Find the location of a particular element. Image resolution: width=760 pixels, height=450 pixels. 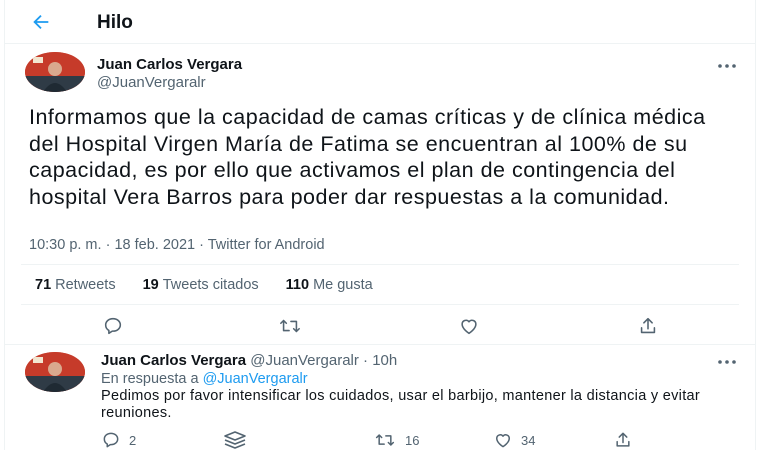

arrow-left-icon is located at coordinates (41, 22).